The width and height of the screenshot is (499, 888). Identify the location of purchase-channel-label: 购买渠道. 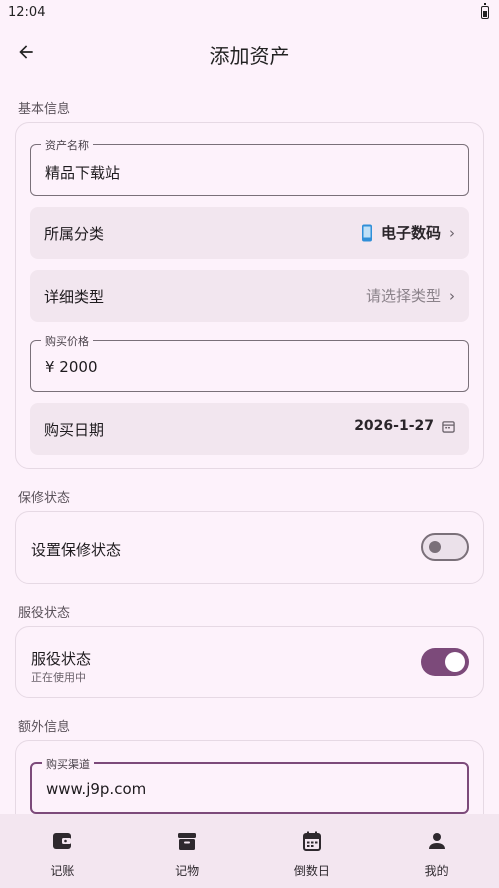
(68, 764).